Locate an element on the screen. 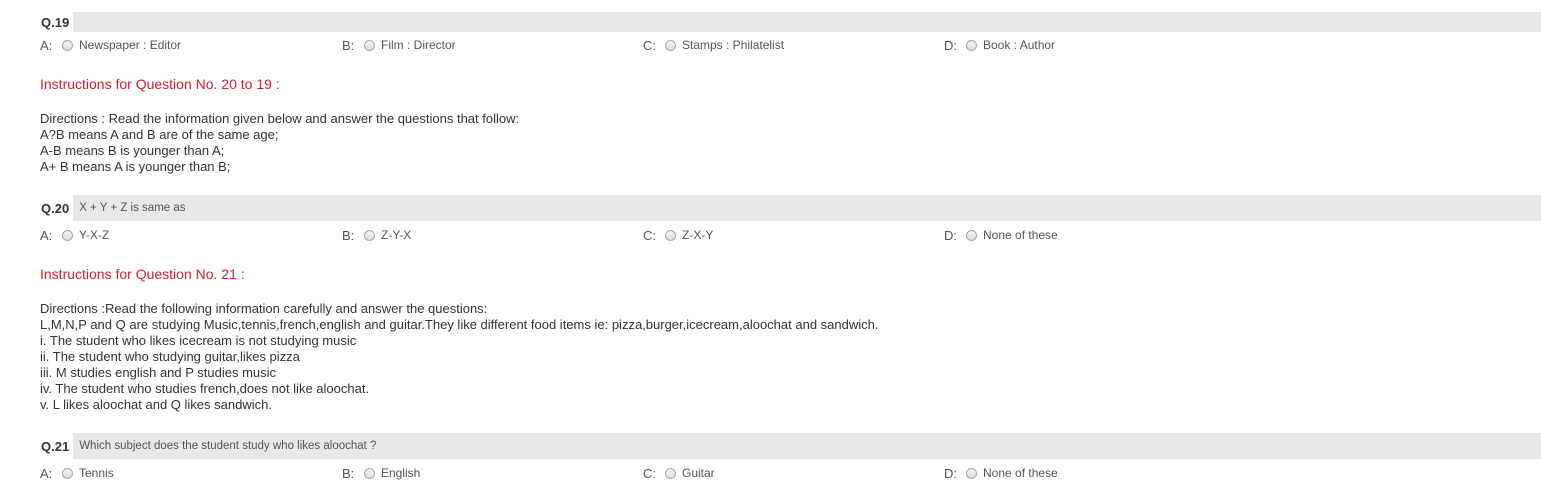 The height and width of the screenshot is (494, 1541). question-header-19: Q.19 is located at coordinates (788, 22).